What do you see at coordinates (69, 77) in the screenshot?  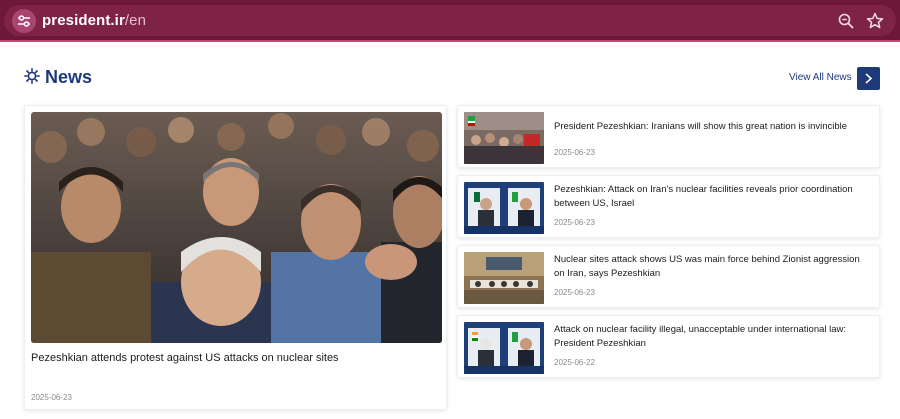 I see `page-title: News` at bounding box center [69, 77].